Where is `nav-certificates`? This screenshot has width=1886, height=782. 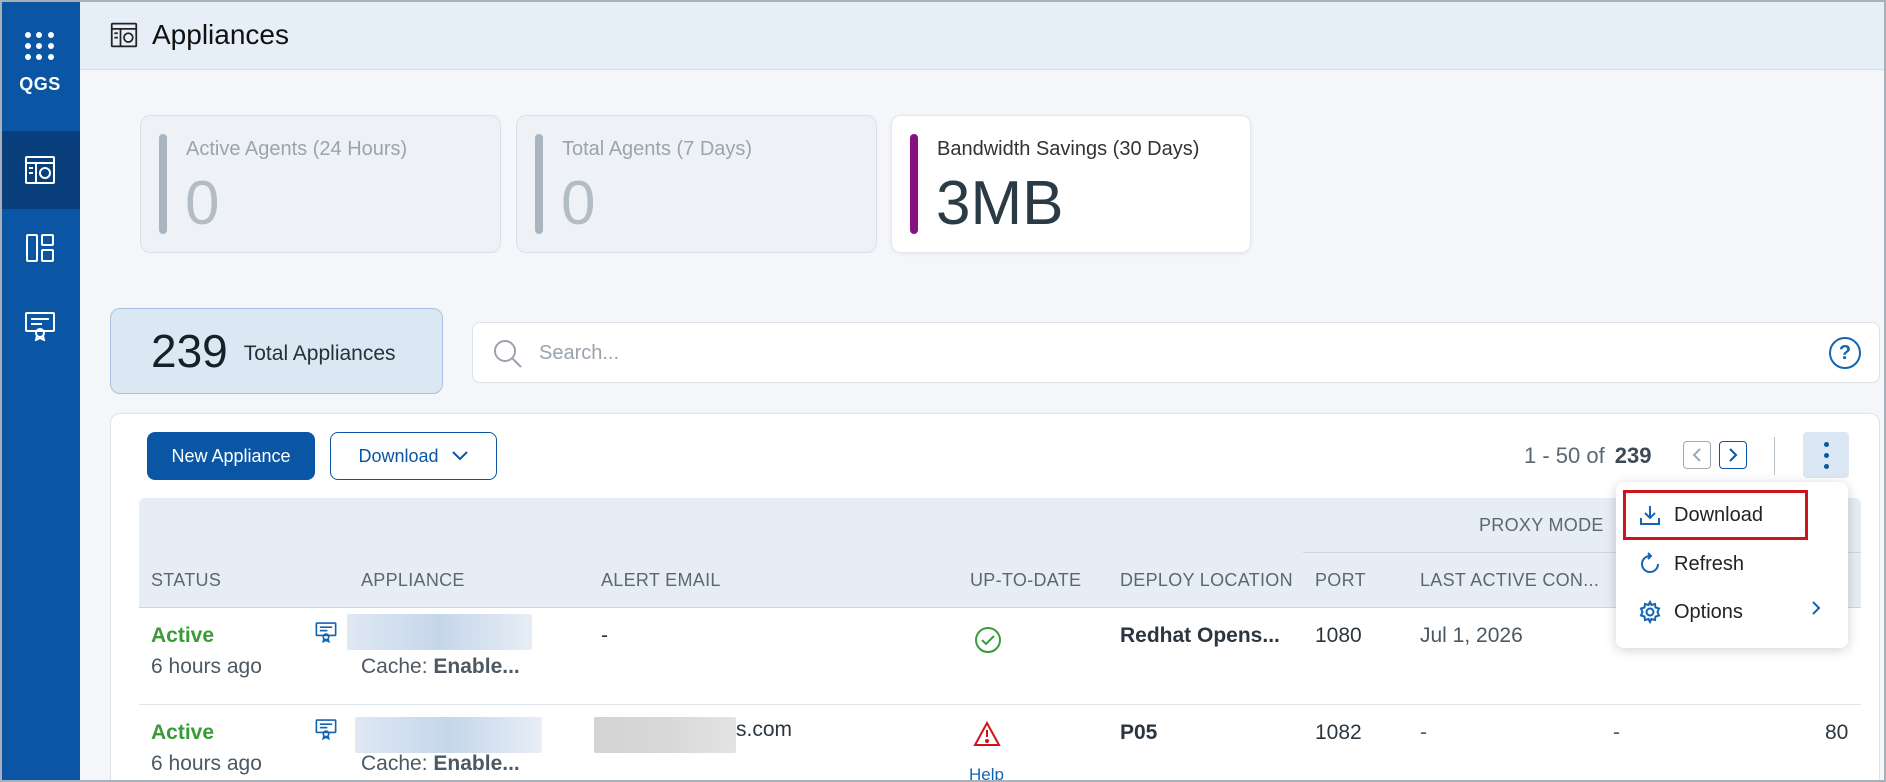 nav-certificates is located at coordinates (40, 326).